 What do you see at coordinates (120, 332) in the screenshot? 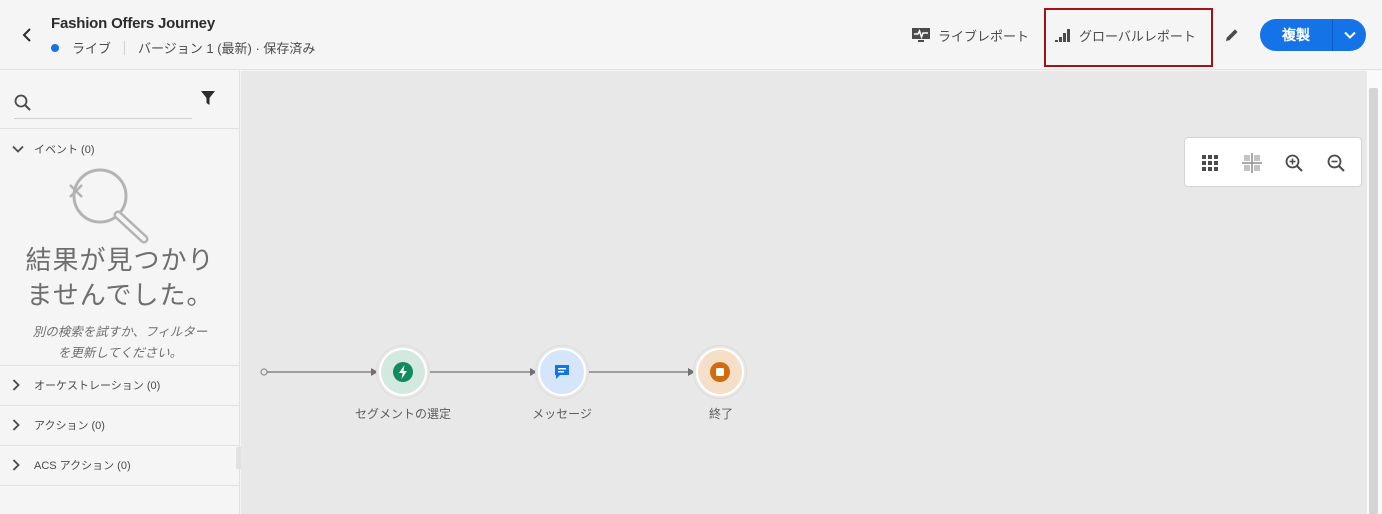
I see `empty-desc-line: 別の検索を試すか、フィルター` at bounding box center [120, 332].